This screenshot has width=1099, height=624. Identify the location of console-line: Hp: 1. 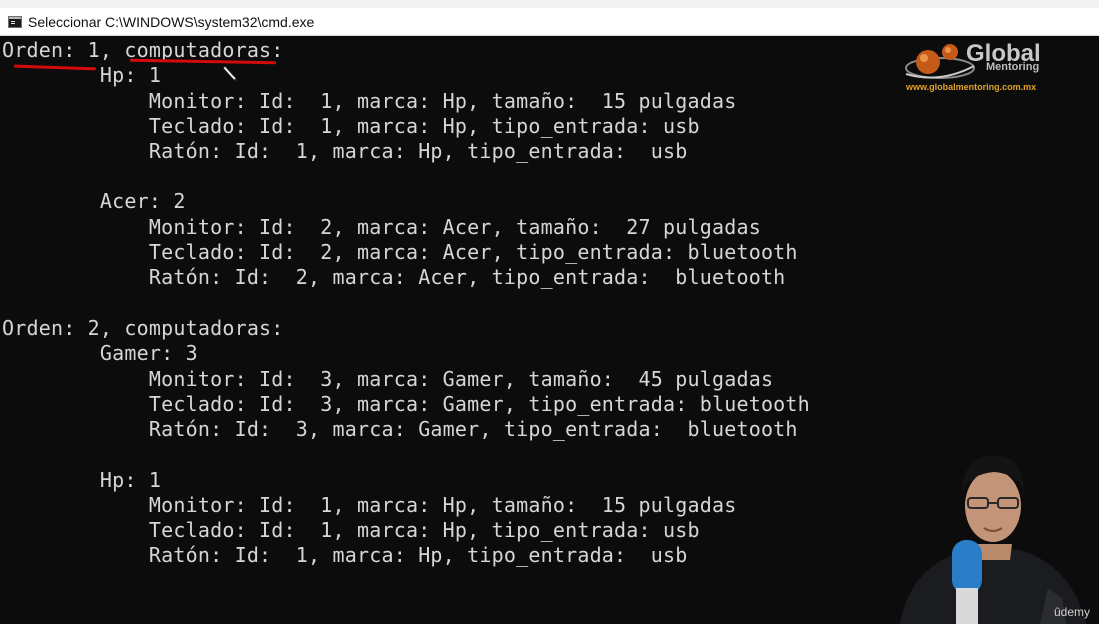
(82, 480).